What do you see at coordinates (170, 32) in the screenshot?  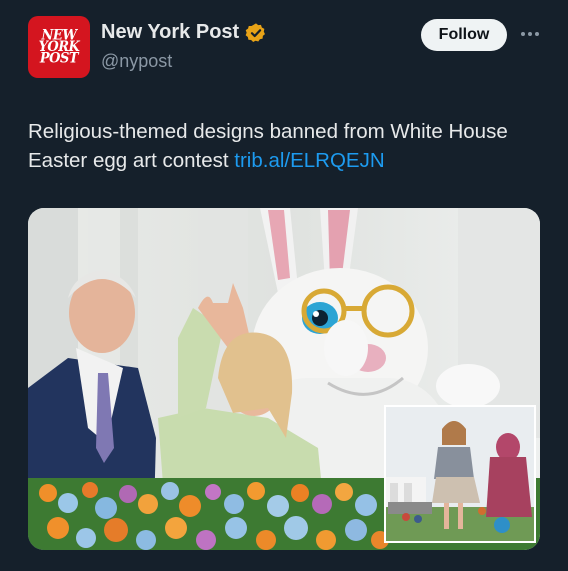 I see `author-display-name: New York Post` at bounding box center [170, 32].